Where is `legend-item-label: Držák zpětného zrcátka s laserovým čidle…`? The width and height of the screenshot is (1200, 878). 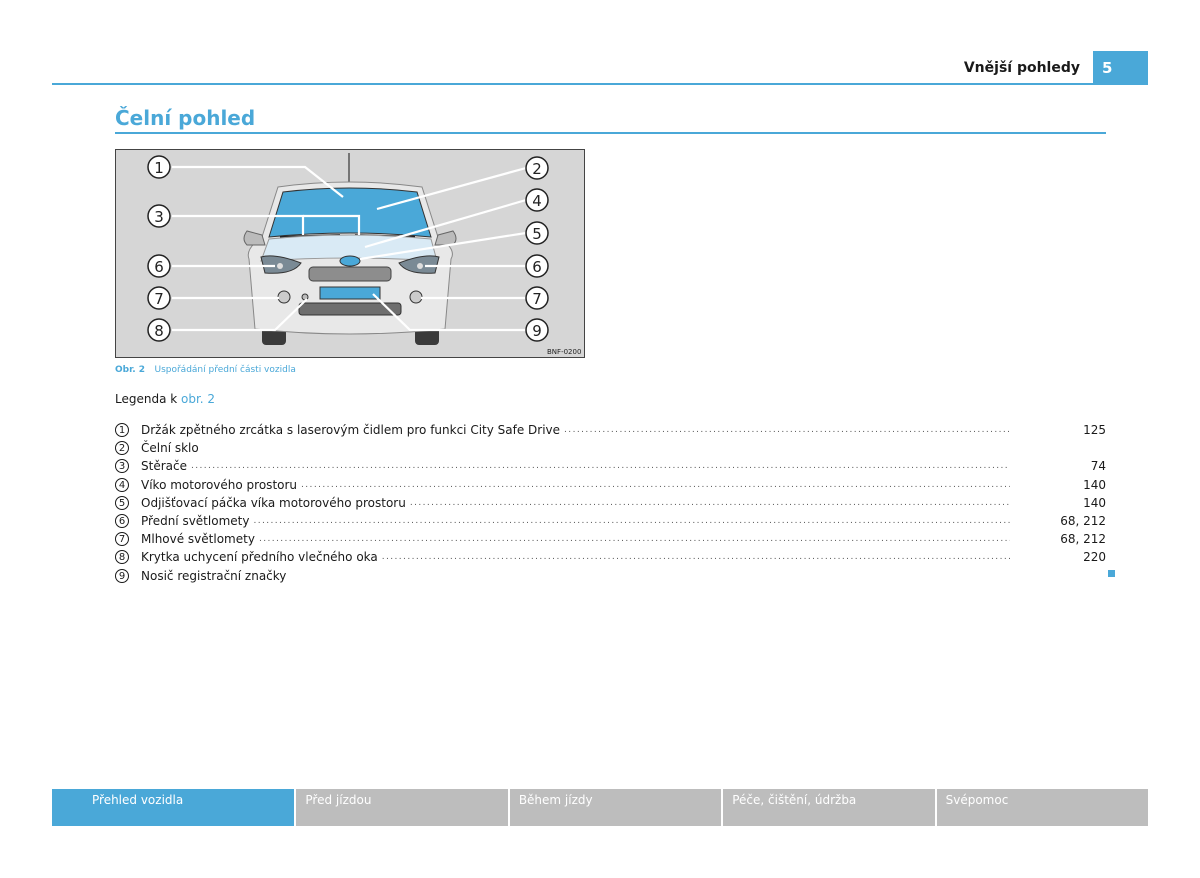
legend-item-label: Držák zpětného zrcátka s laserovým čidle… is located at coordinates (351, 430).